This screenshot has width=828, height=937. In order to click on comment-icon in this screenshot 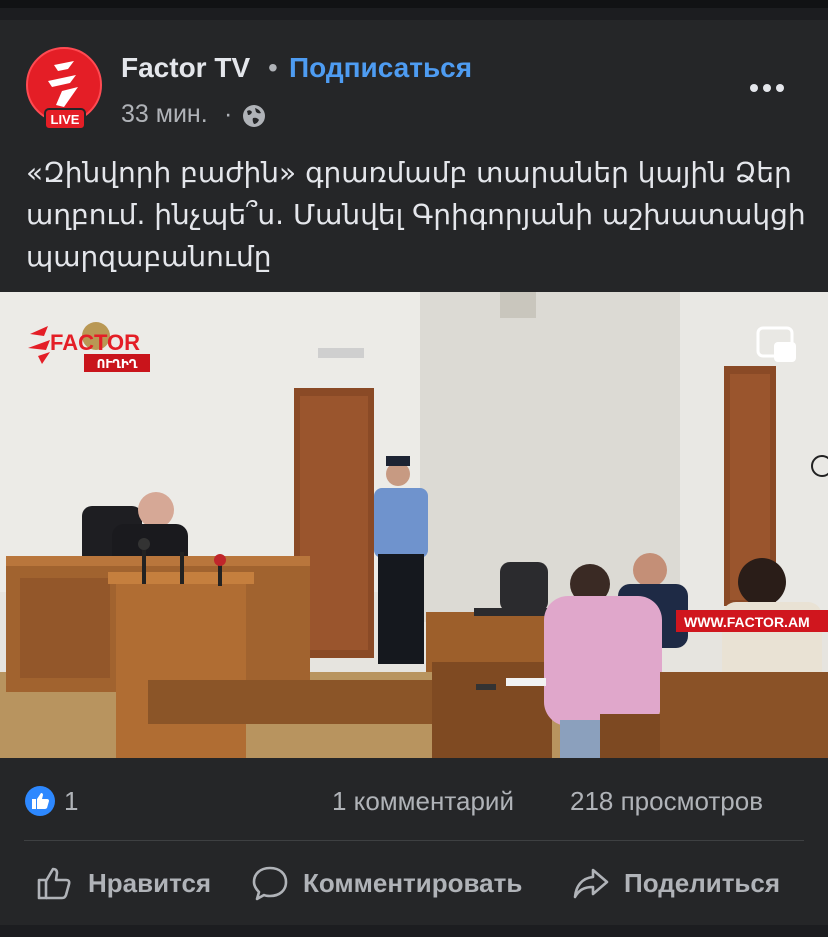, I will do `click(270, 883)`.